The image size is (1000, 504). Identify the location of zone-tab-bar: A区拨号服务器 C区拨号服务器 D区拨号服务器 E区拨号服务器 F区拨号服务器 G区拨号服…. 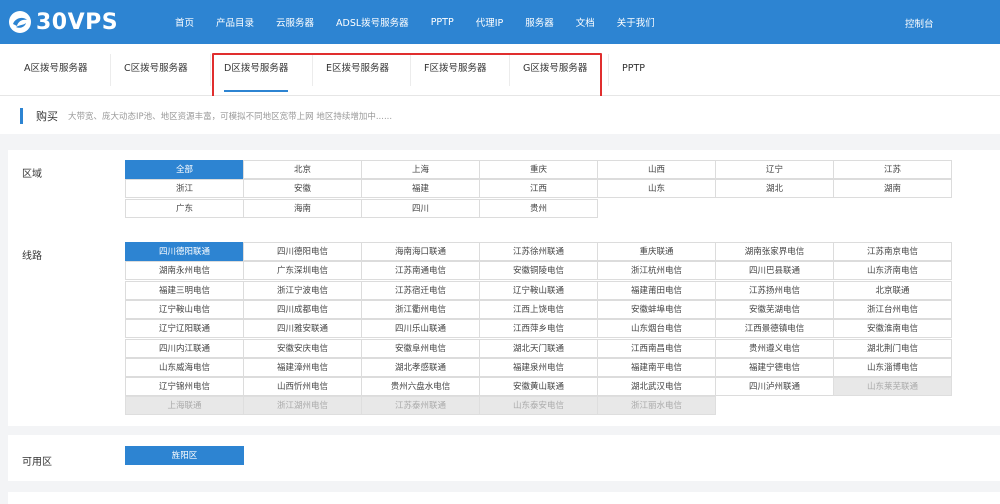
(500, 70).